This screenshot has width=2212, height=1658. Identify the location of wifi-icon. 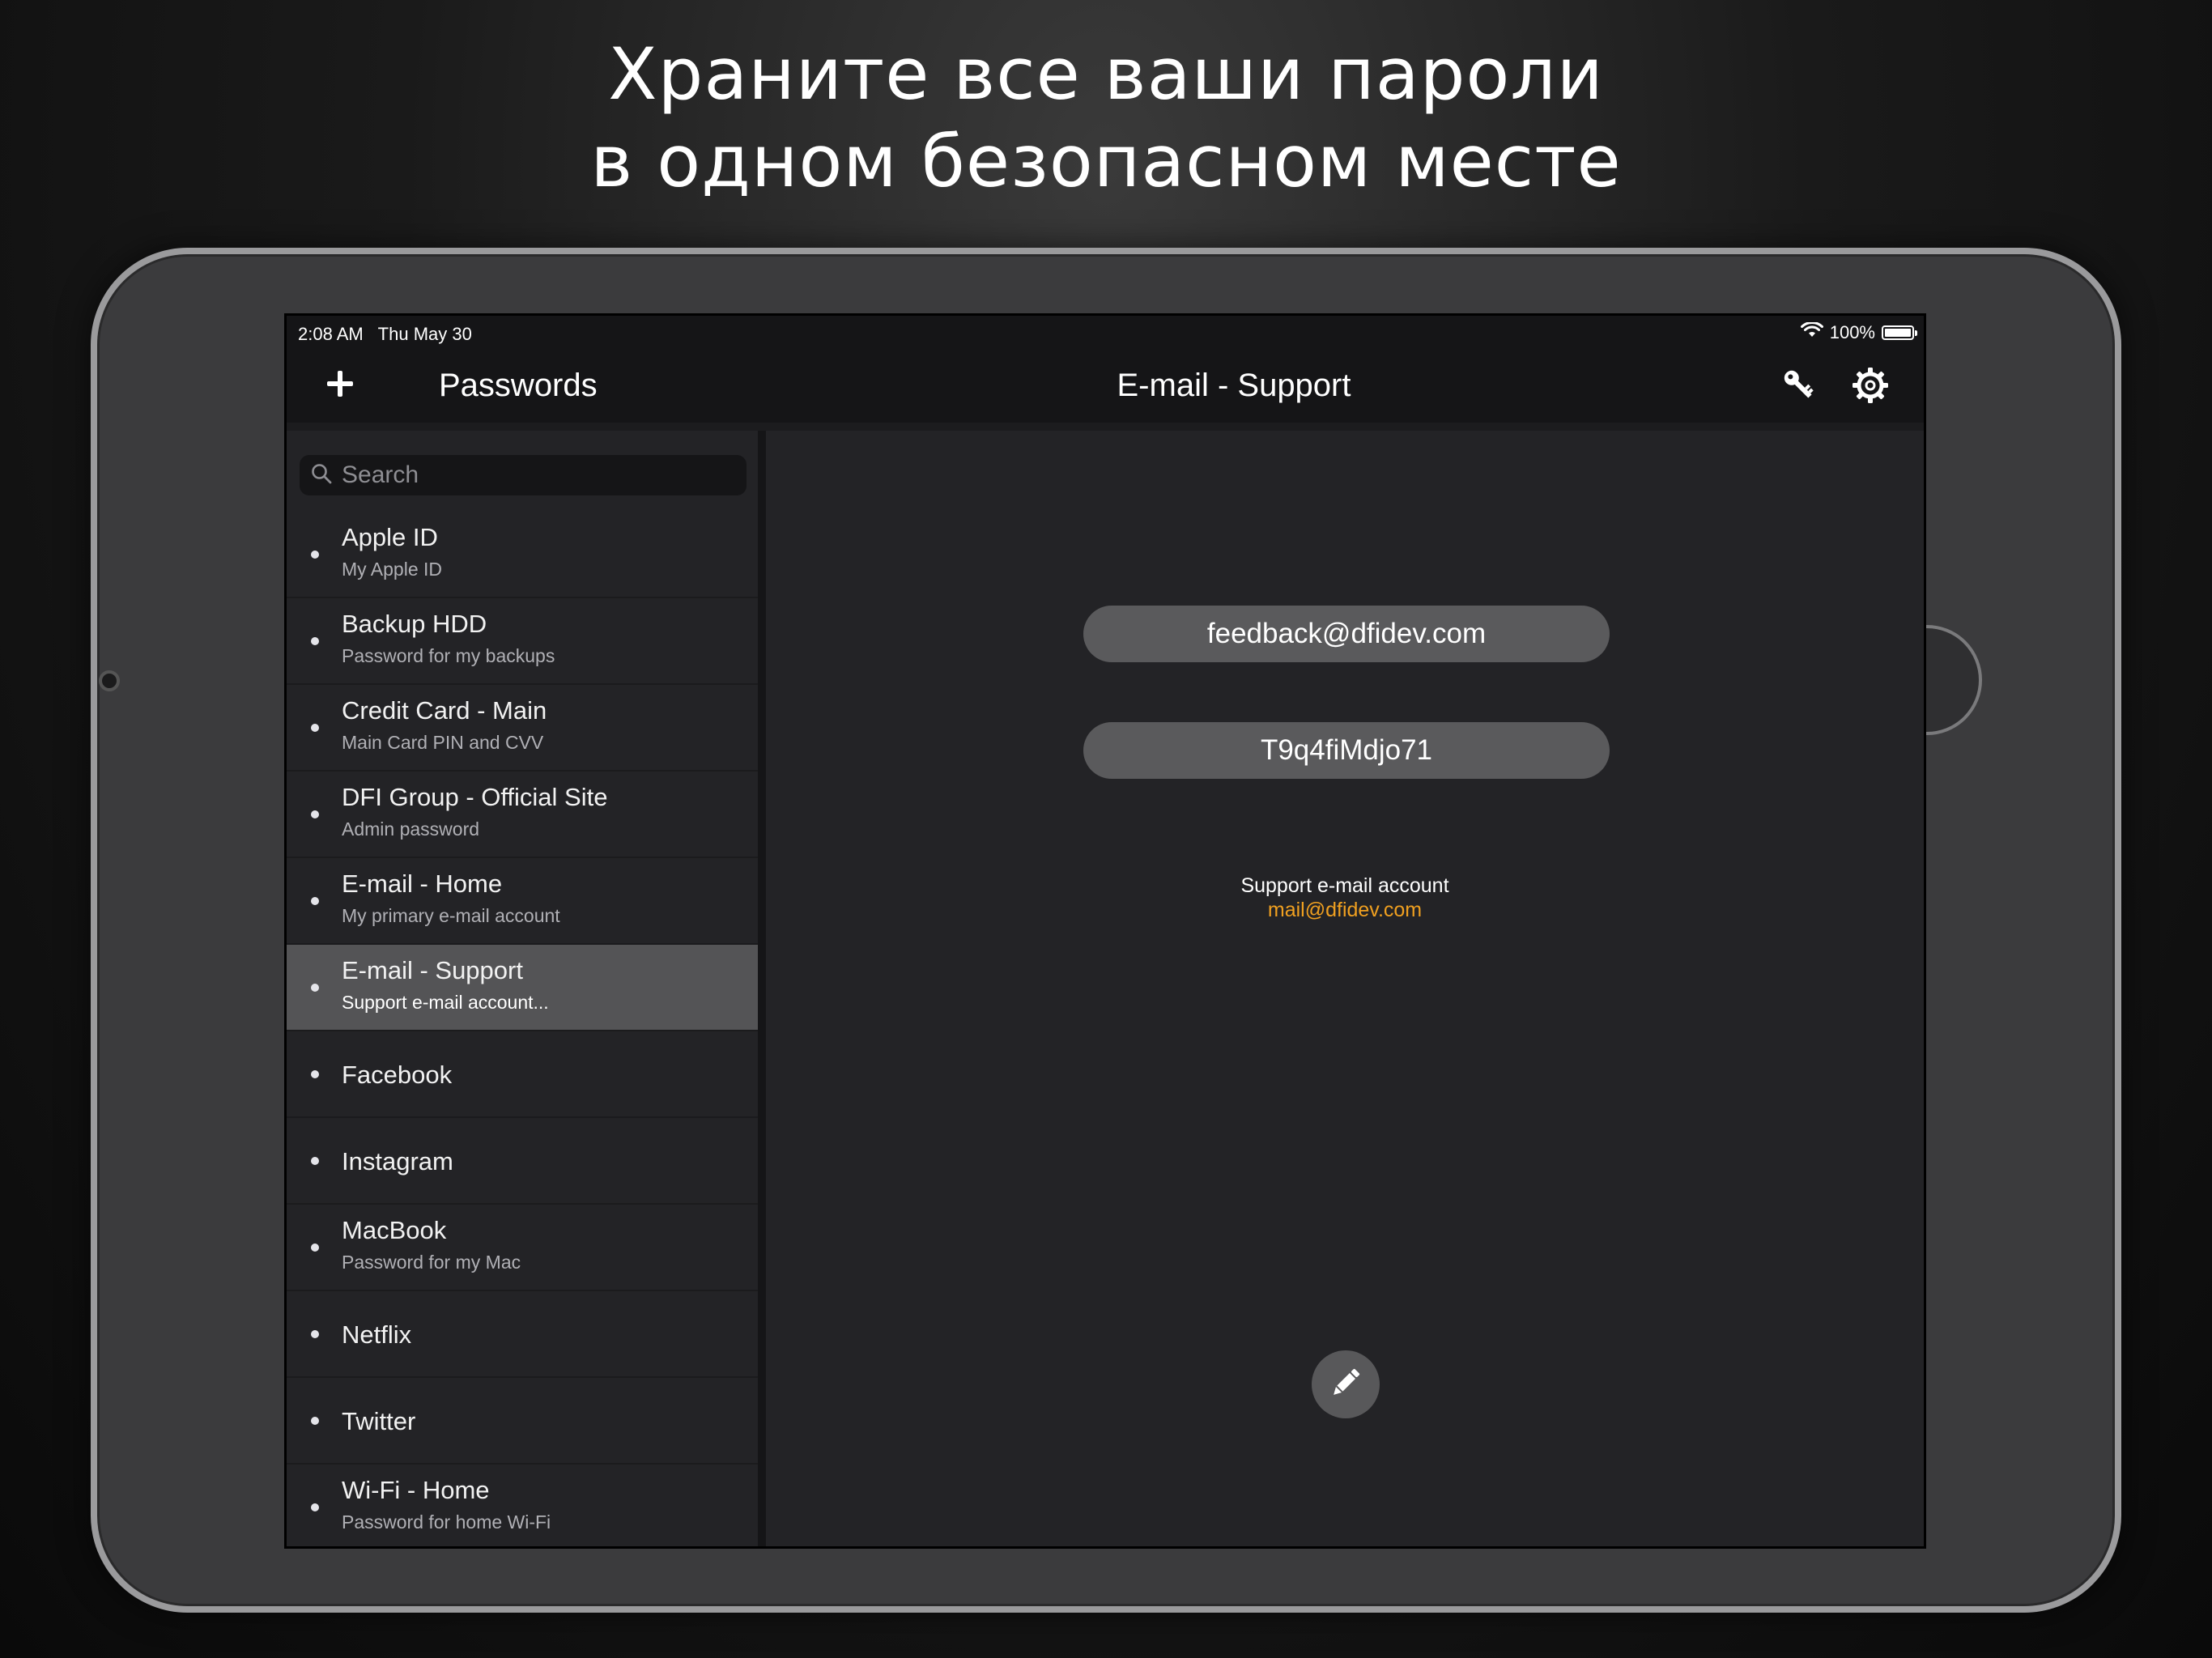
(1812, 332).